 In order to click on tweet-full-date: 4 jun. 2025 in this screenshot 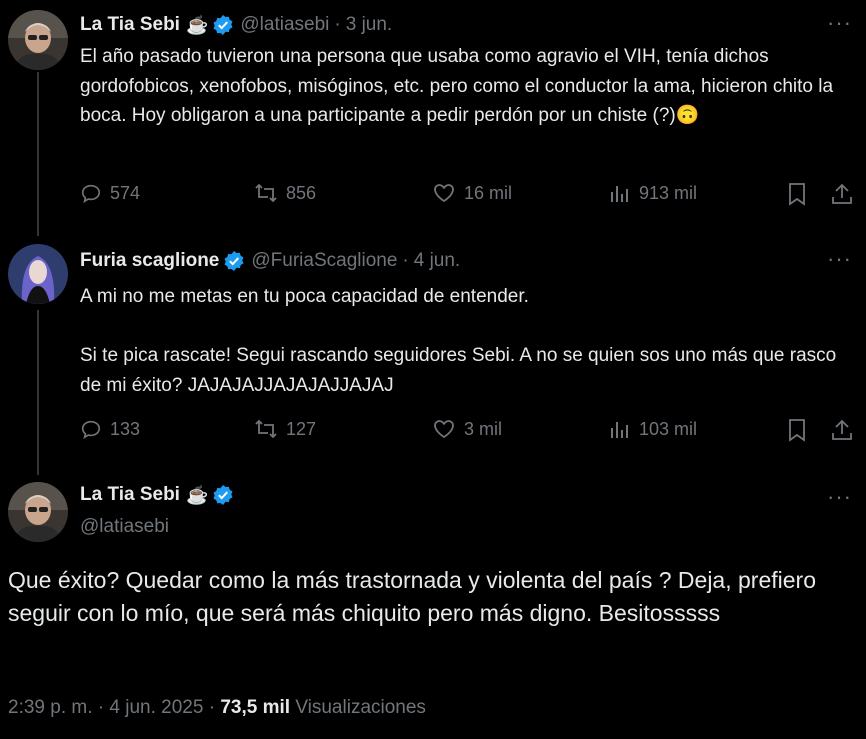, I will do `click(156, 707)`.